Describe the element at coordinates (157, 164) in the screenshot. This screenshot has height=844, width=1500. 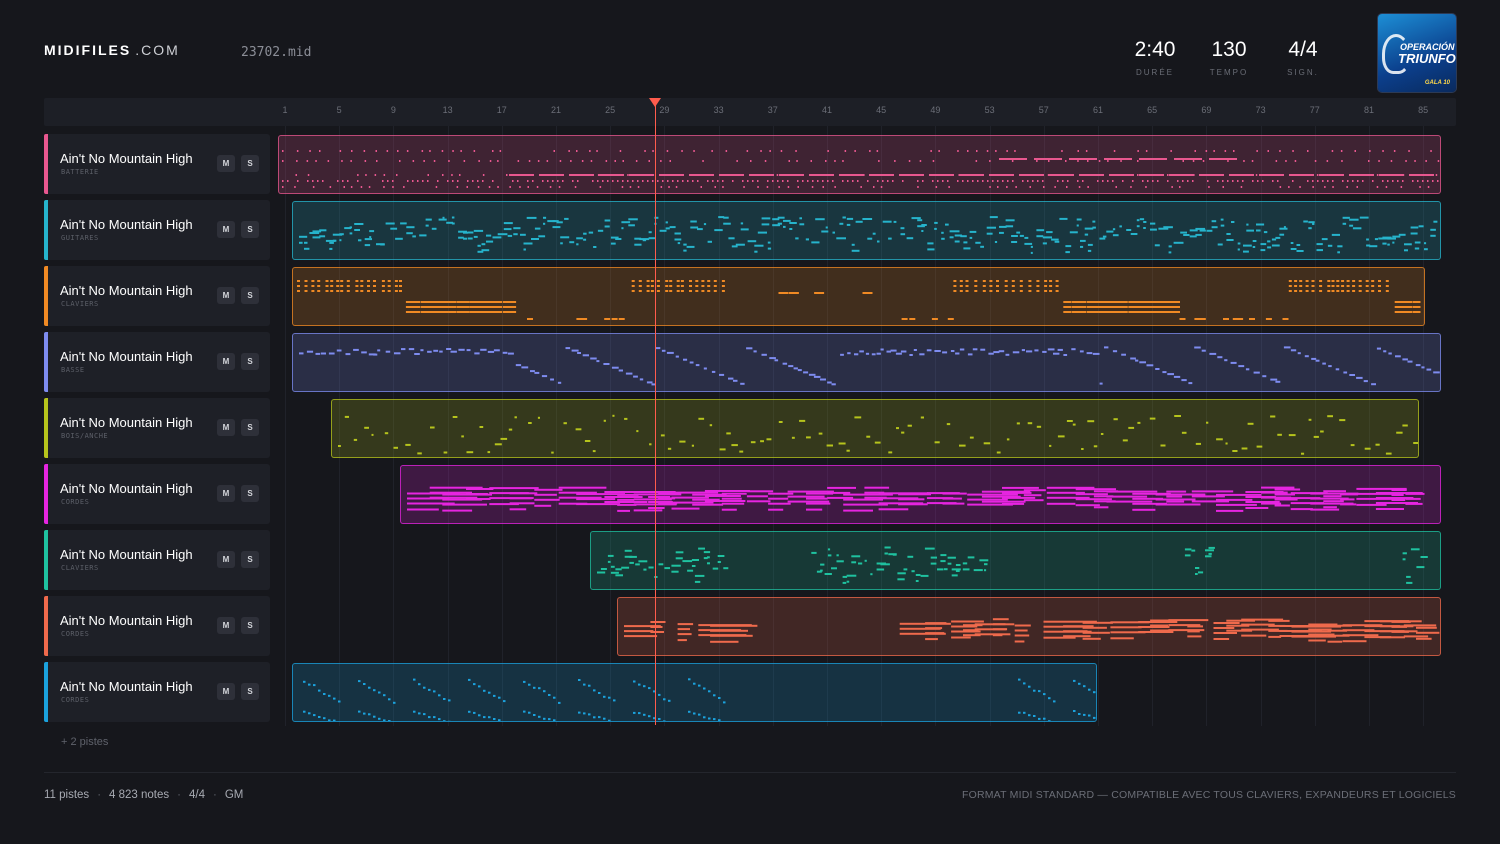
I see `track-header: Ain't No Mountain High BATTERIE M S` at that location.